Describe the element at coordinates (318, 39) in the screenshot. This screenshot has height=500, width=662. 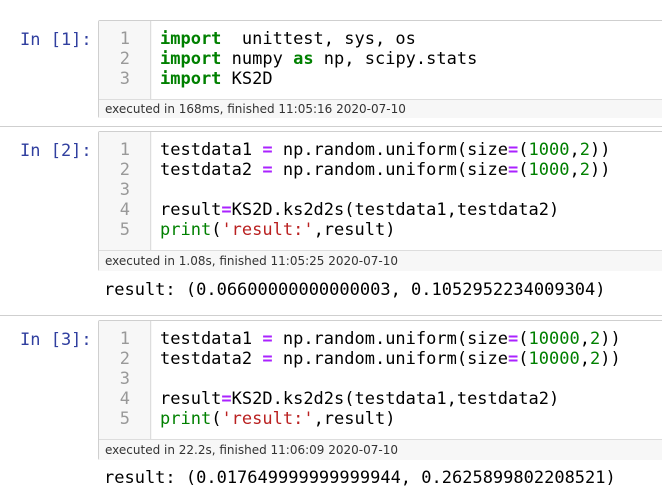
I see `code-token: unittest, sys, os` at that location.